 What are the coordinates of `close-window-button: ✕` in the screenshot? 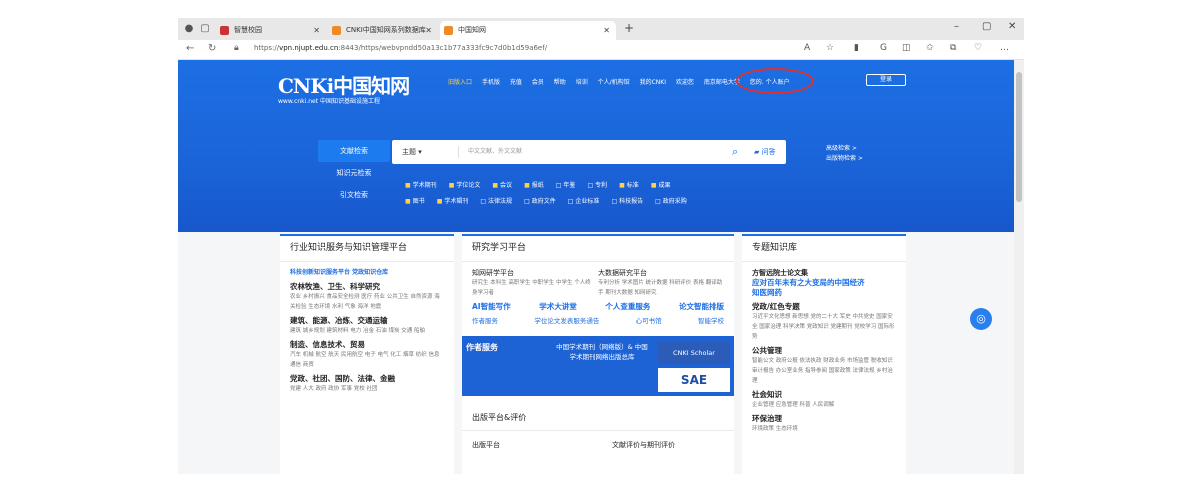 It's located at (1012, 26).